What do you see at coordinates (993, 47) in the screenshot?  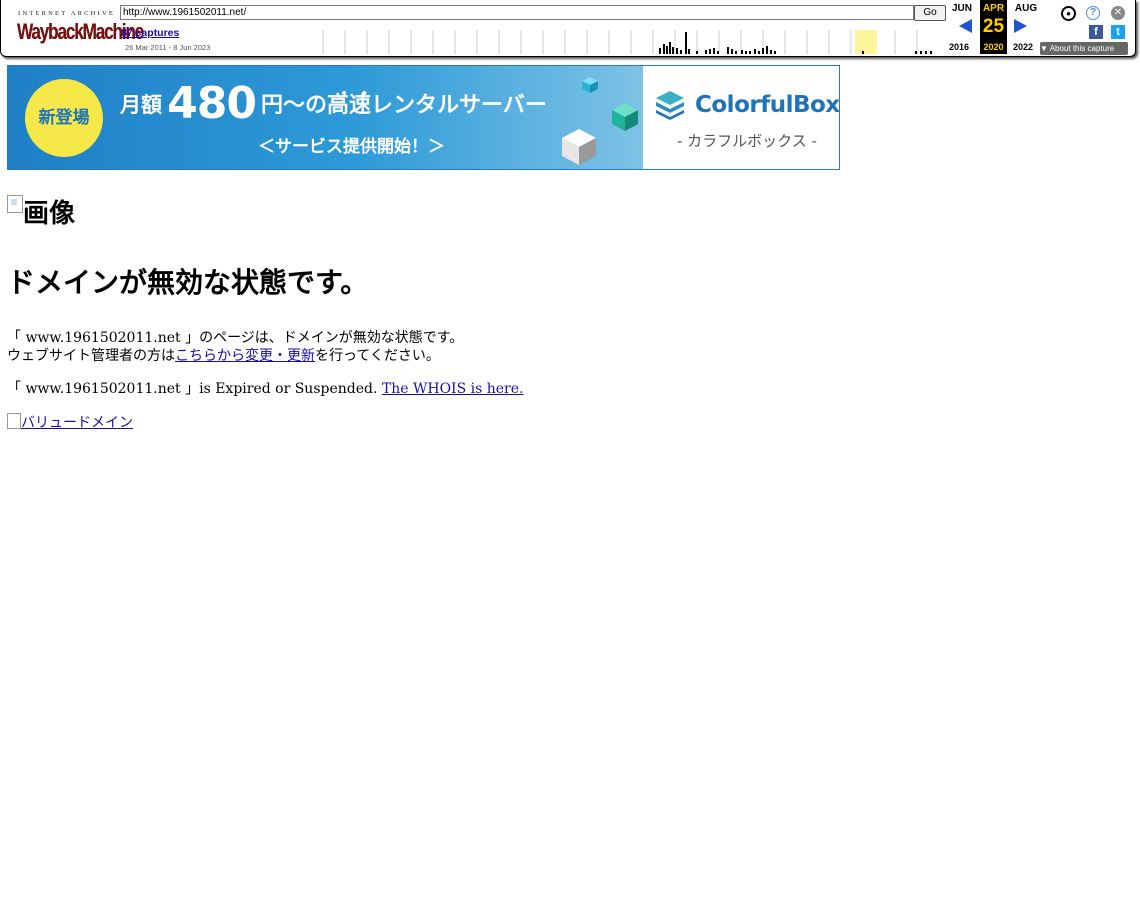 I see `current-year-label: 2020` at bounding box center [993, 47].